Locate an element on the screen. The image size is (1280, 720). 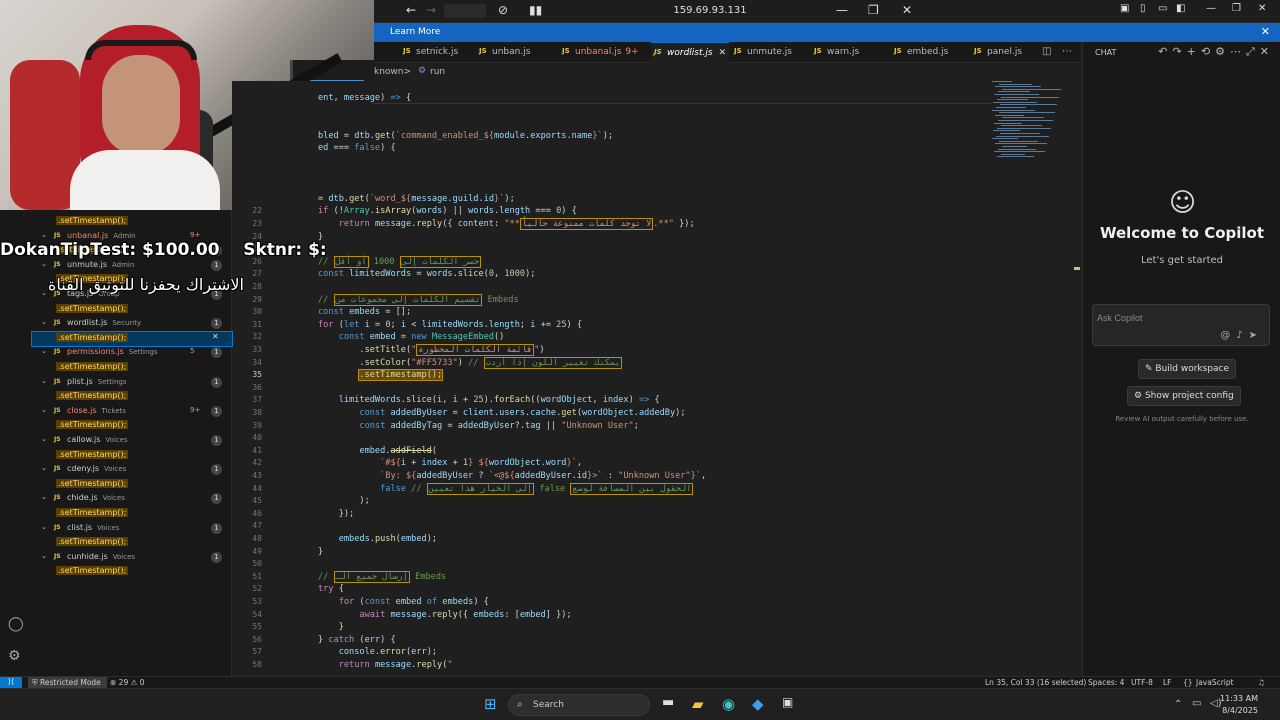
result-file: ⌄ JS close.js Tickets 9+ 1 is located at coordinates (132, 412).